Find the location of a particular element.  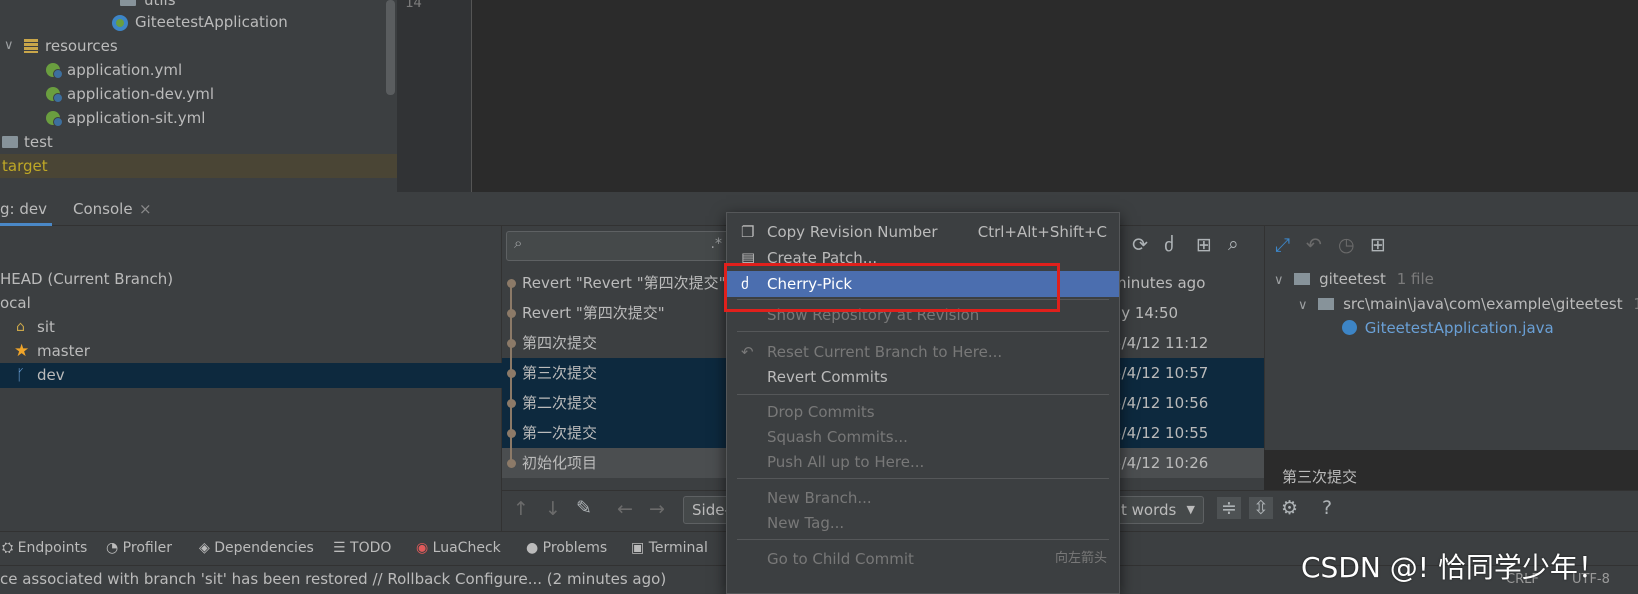

chevron-down-icon: ▼ is located at coordinates (1190, 509).